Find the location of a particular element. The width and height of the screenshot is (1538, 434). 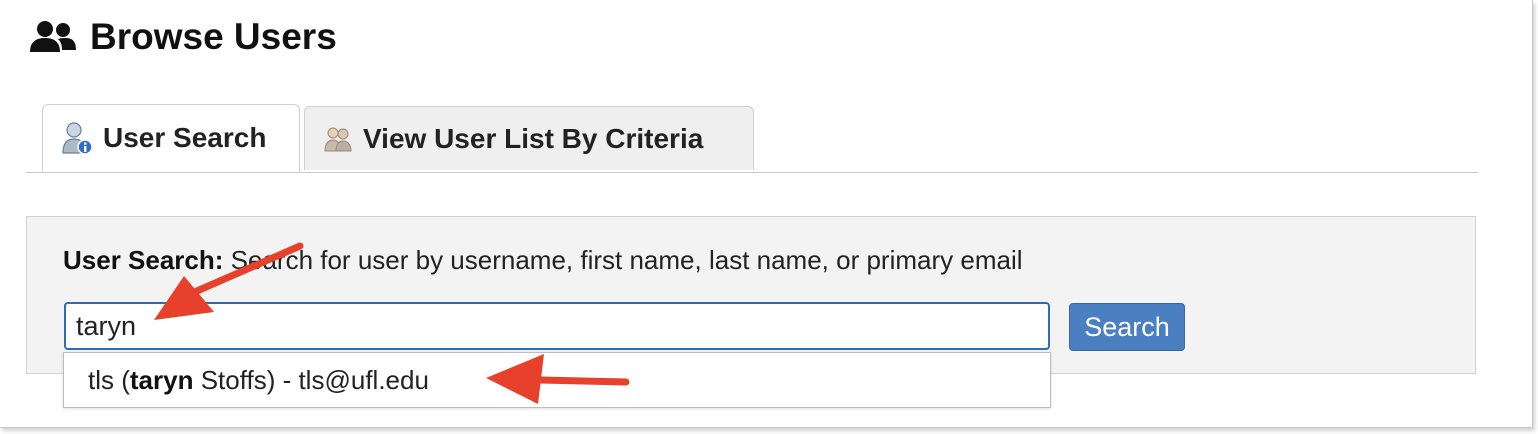

user-search-input is located at coordinates (557, 326).